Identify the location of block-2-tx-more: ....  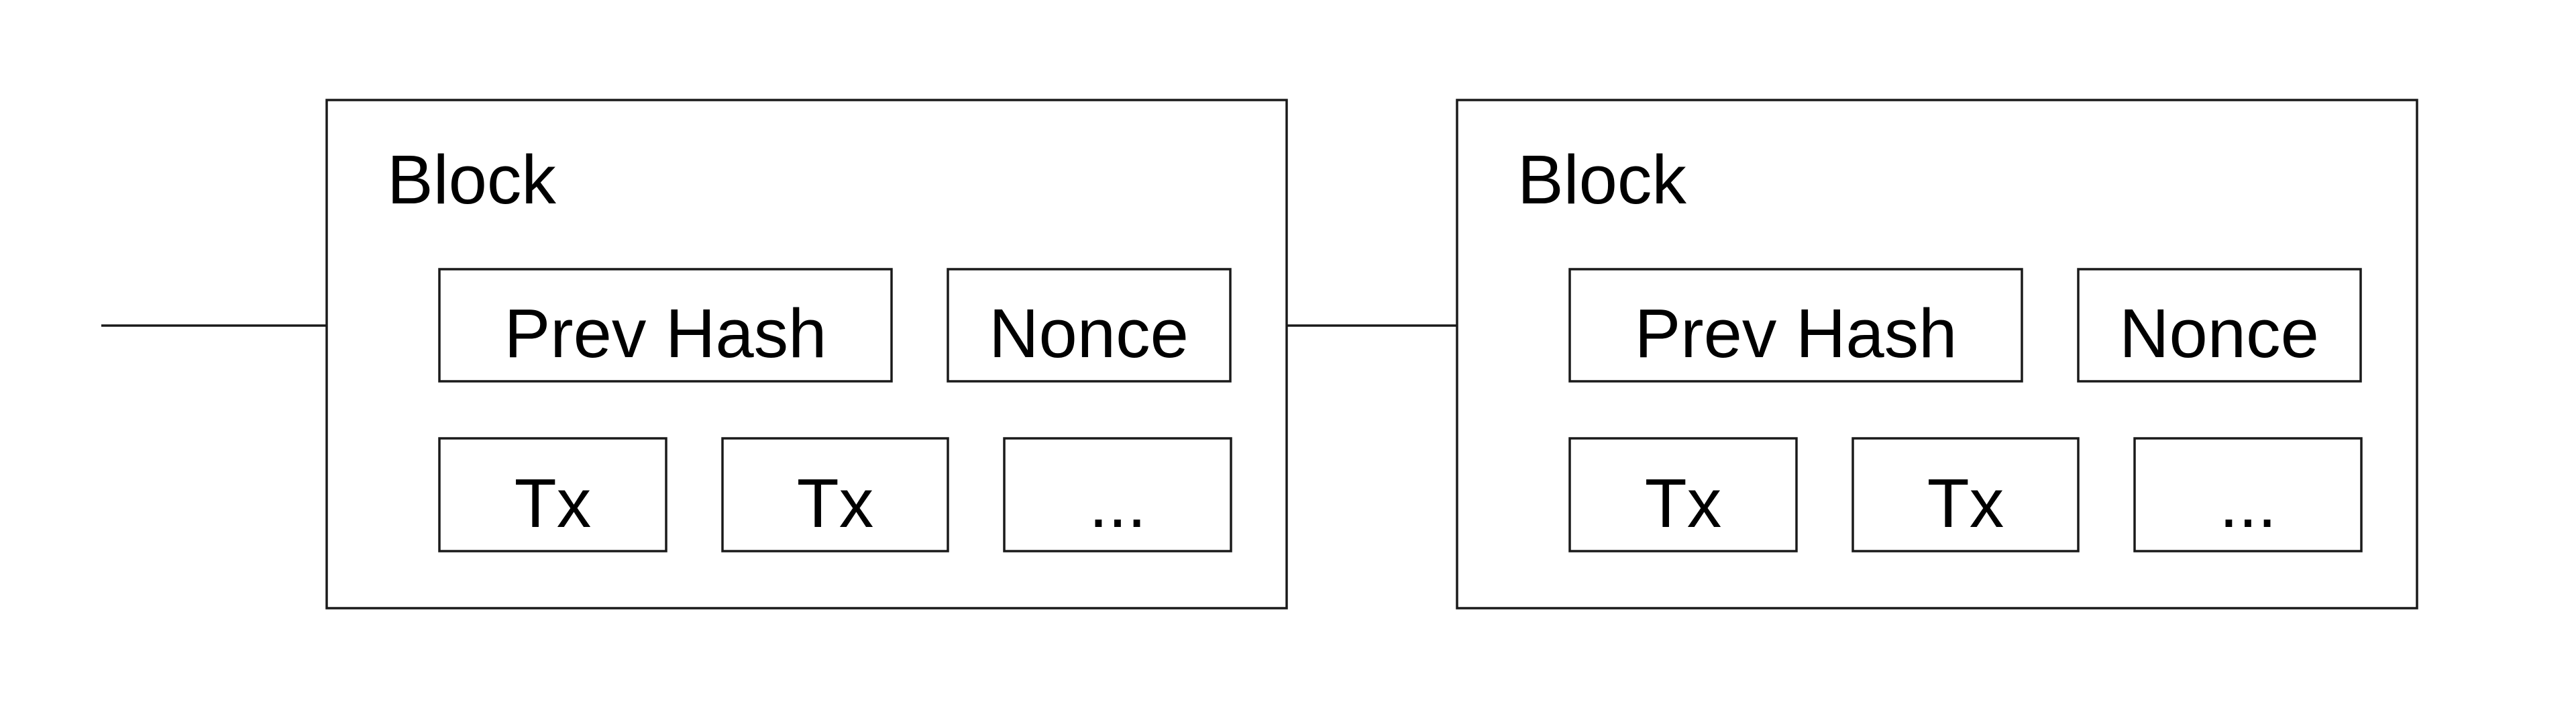
(2248, 494).